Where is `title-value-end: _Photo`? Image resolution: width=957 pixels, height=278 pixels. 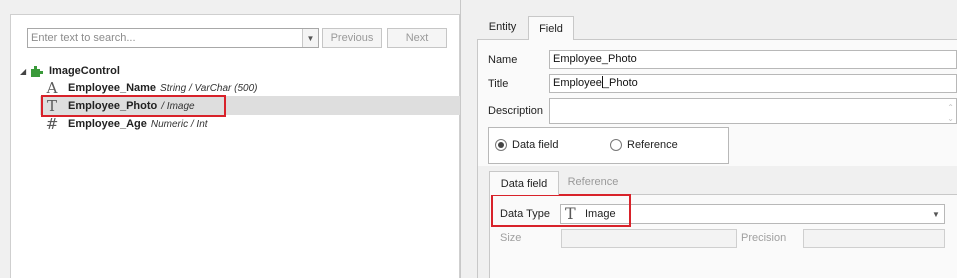
title-value-end: _Photo is located at coordinates (620, 83).